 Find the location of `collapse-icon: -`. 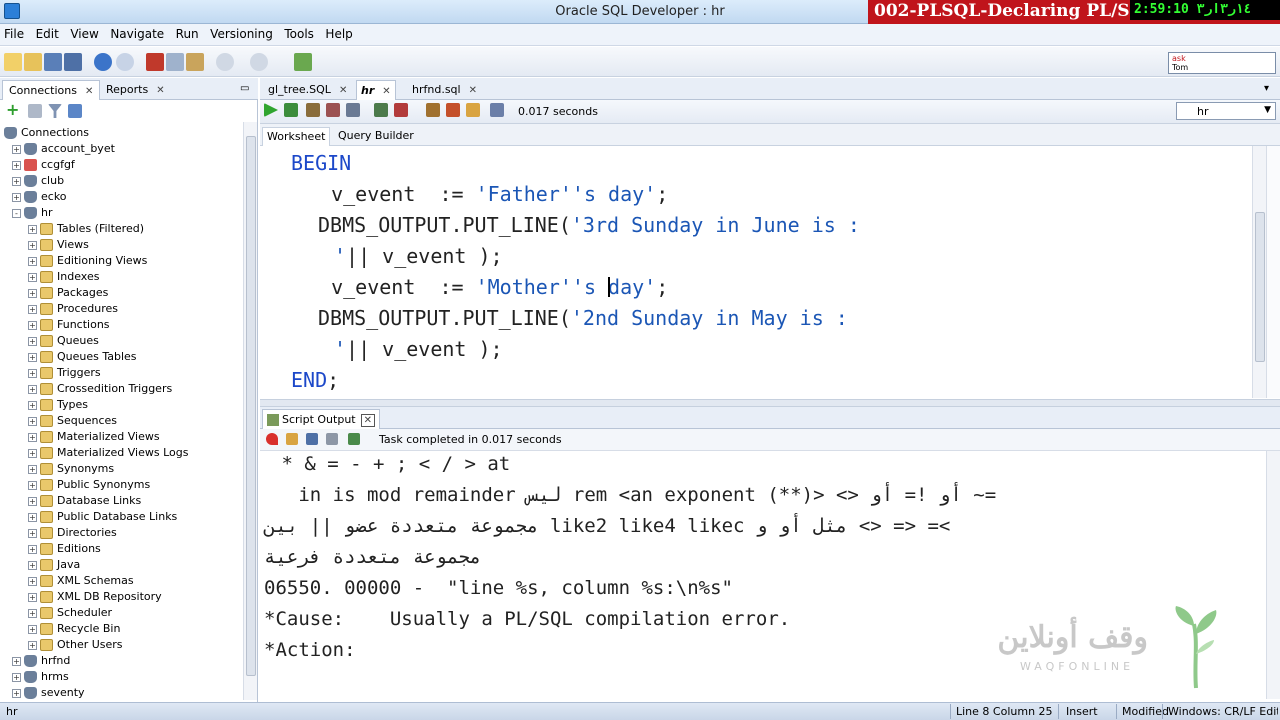

collapse-icon: - is located at coordinates (16, 213).